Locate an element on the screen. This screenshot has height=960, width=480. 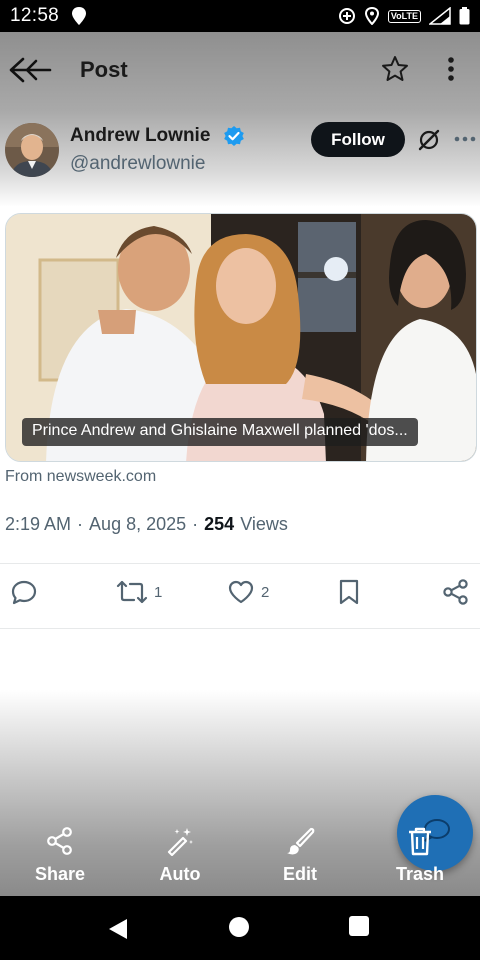
auto-enhance-button: Auto is located at coordinates (180, 855).